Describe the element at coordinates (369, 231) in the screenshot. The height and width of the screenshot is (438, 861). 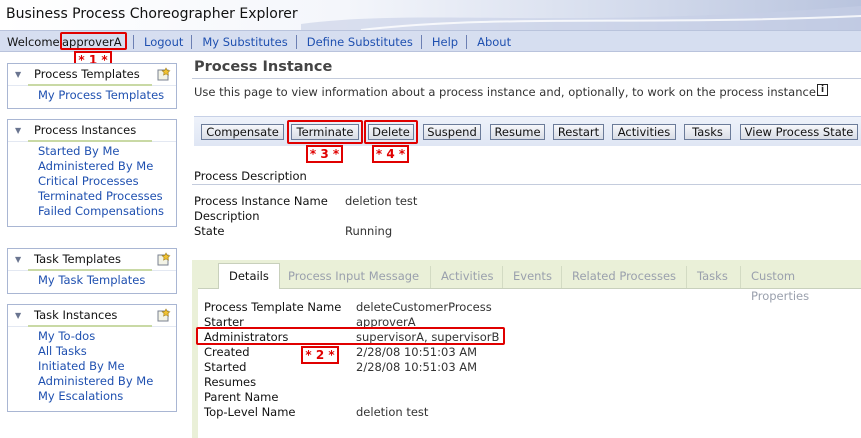
I see `field-value: Running` at that location.